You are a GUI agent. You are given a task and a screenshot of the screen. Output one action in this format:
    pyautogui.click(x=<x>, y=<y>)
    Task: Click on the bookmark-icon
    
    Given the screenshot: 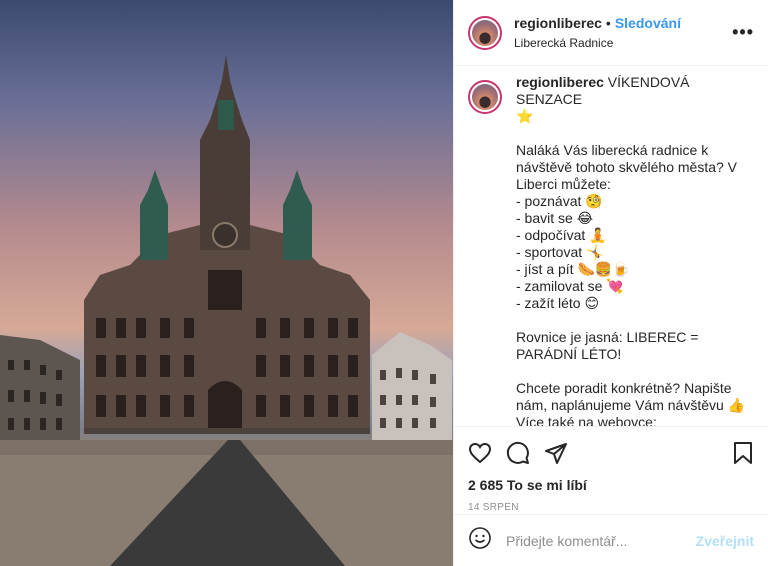 What is the action you would take?
    pyautogui.click(x=743, y=453)
    